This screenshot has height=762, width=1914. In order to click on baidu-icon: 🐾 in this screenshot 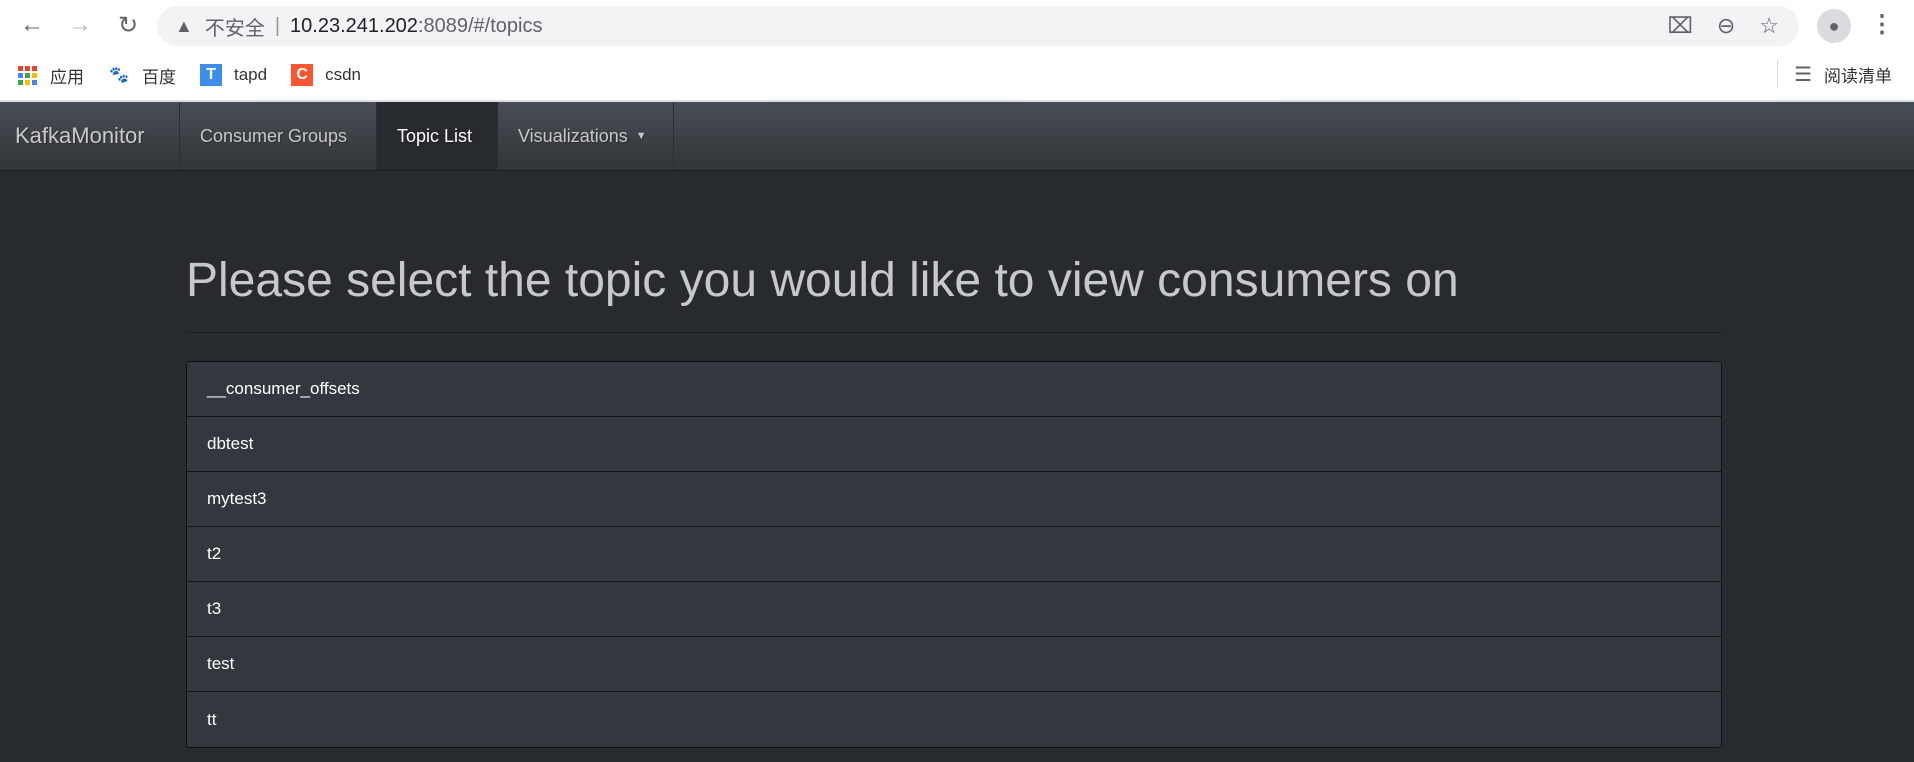, I will do `click(119, 75)`.